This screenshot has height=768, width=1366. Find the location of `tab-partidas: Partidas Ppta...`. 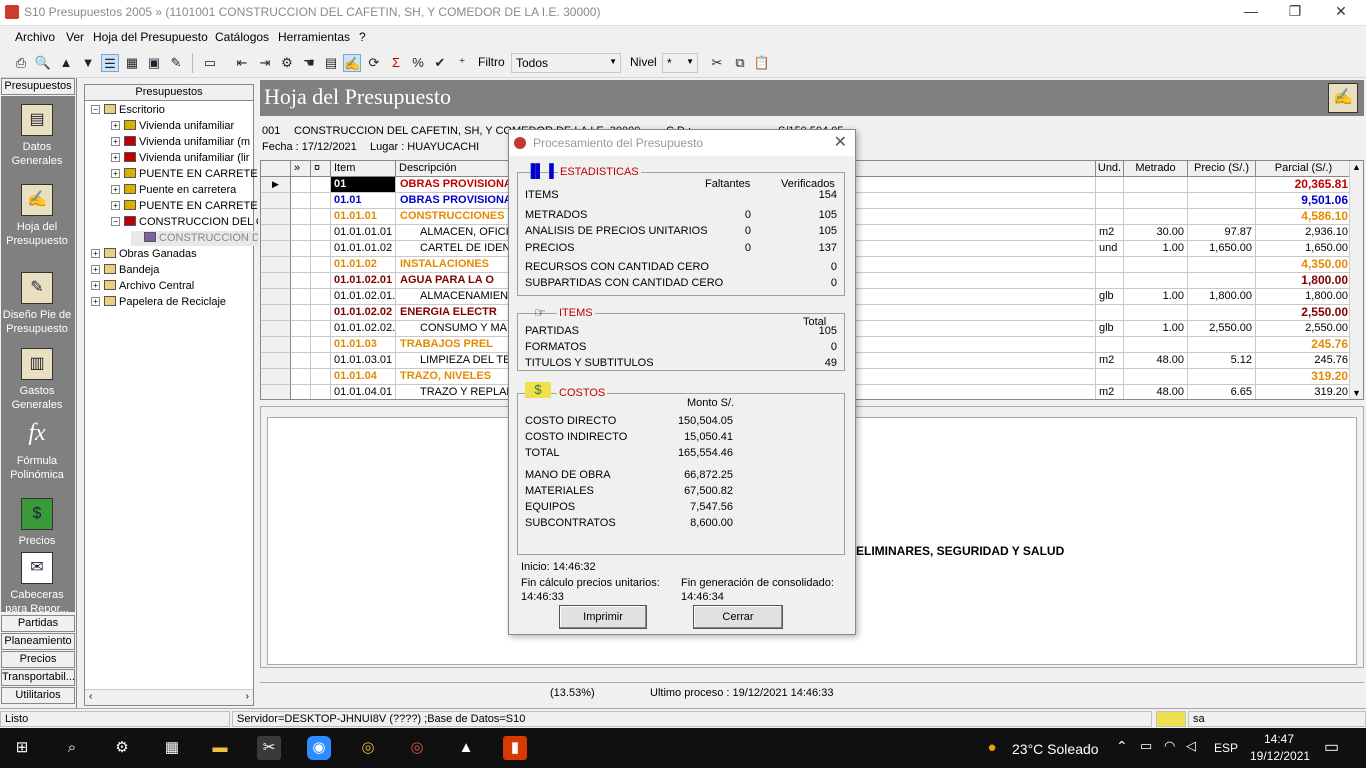

tab-partidas: Partidas Ppta... is located at coordinates (38, 629).